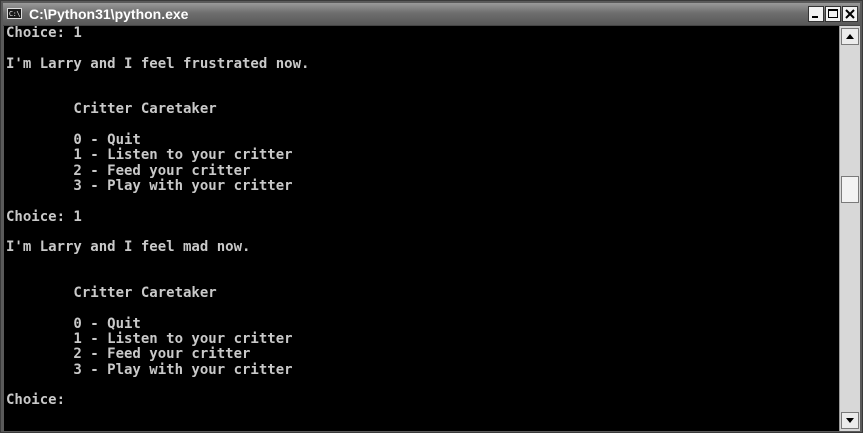  I want to click on console-line: I'm Larry and I feel mad now., so click(128, 247).